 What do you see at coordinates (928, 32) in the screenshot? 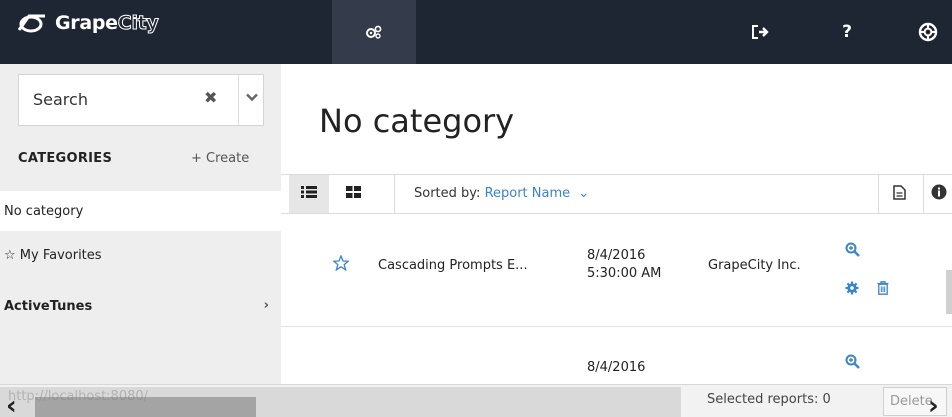
I see `support-lifebuoy-icon` at bounding box center [928, 32].